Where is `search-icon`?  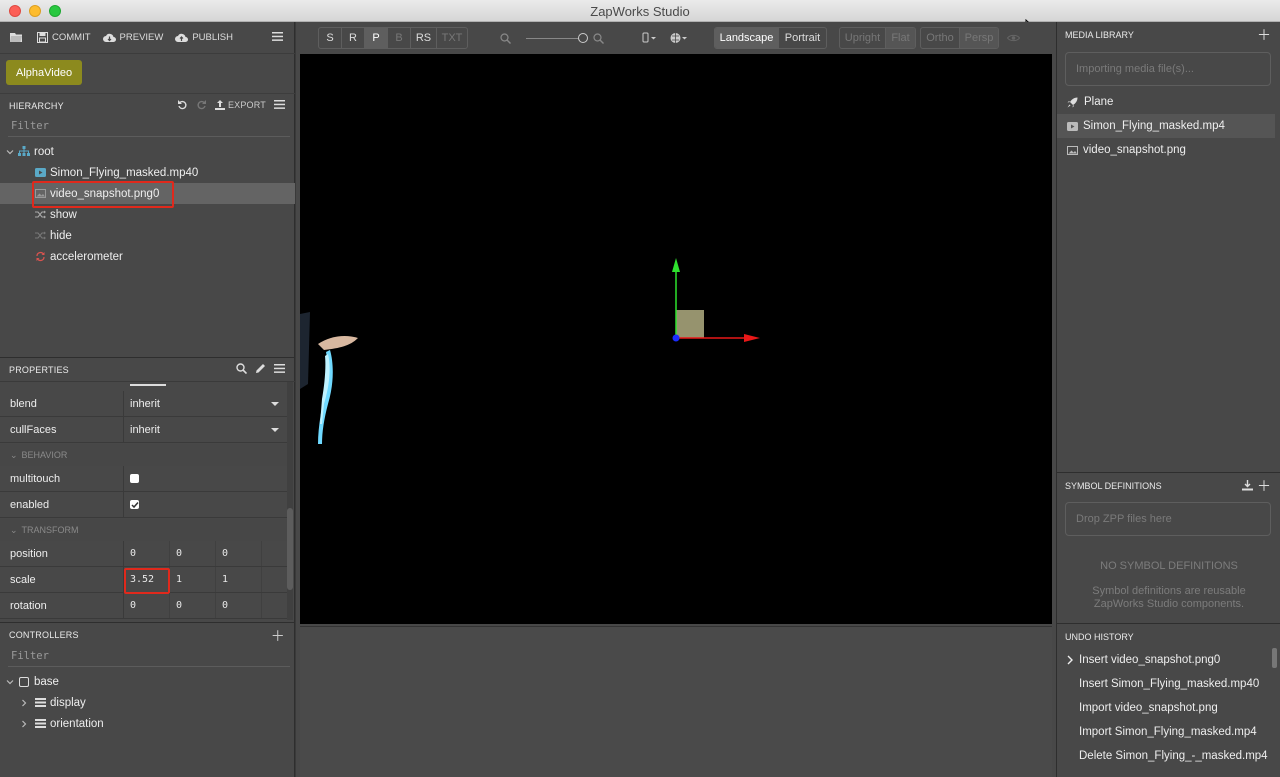
search-icon is located at coordinates (241, 368).